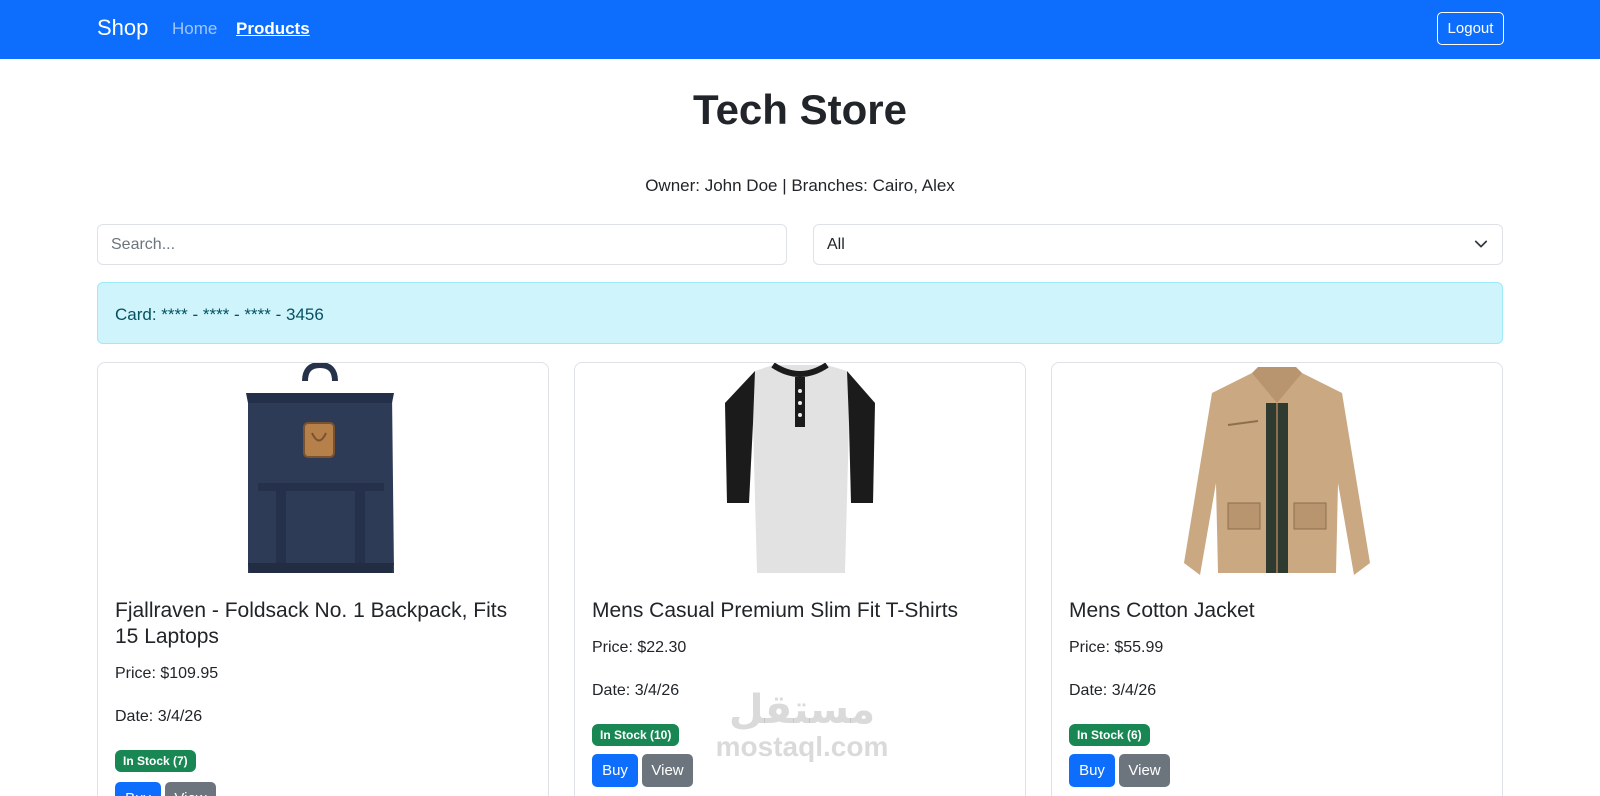 Image resolution: width=1600 pixels, height=796 pixels. What do you see at coordinates (639, 647) in the screenshot?
I see `product-price: Price: $22.30` at bounding box center [639, 647].